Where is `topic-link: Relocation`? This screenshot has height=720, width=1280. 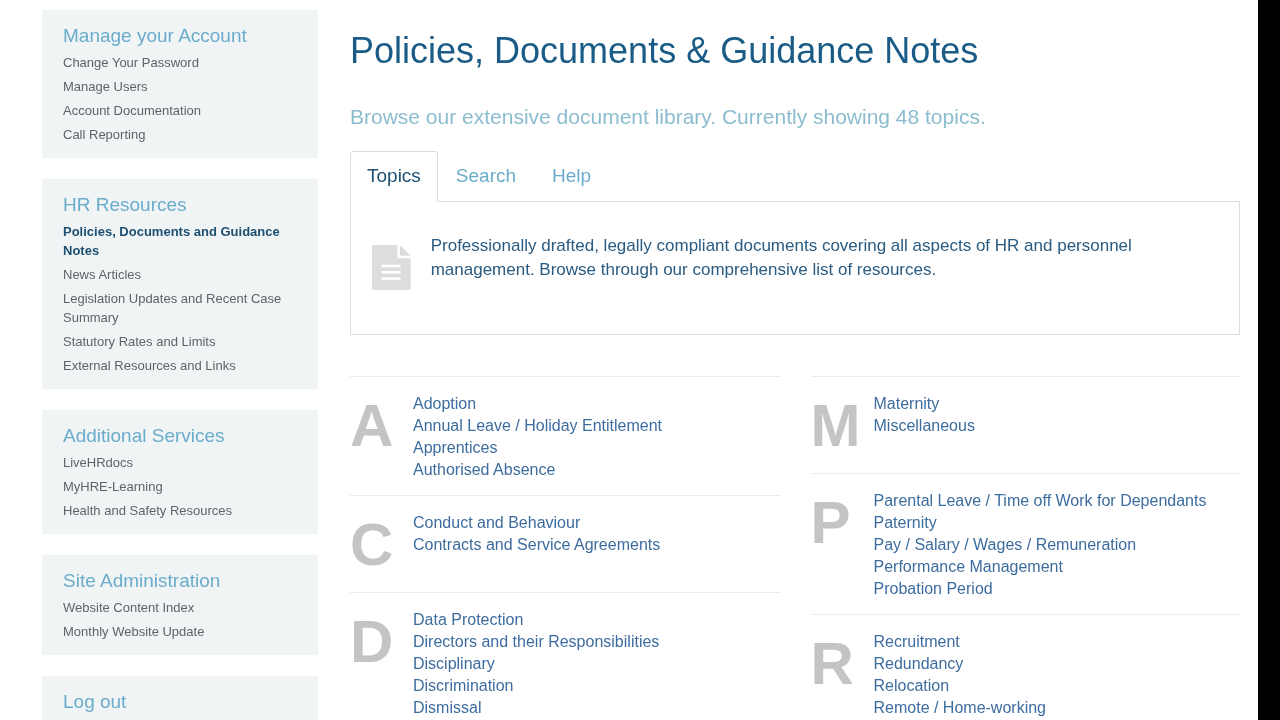 topic-link: Relocation is located at coordinates (959, 686).